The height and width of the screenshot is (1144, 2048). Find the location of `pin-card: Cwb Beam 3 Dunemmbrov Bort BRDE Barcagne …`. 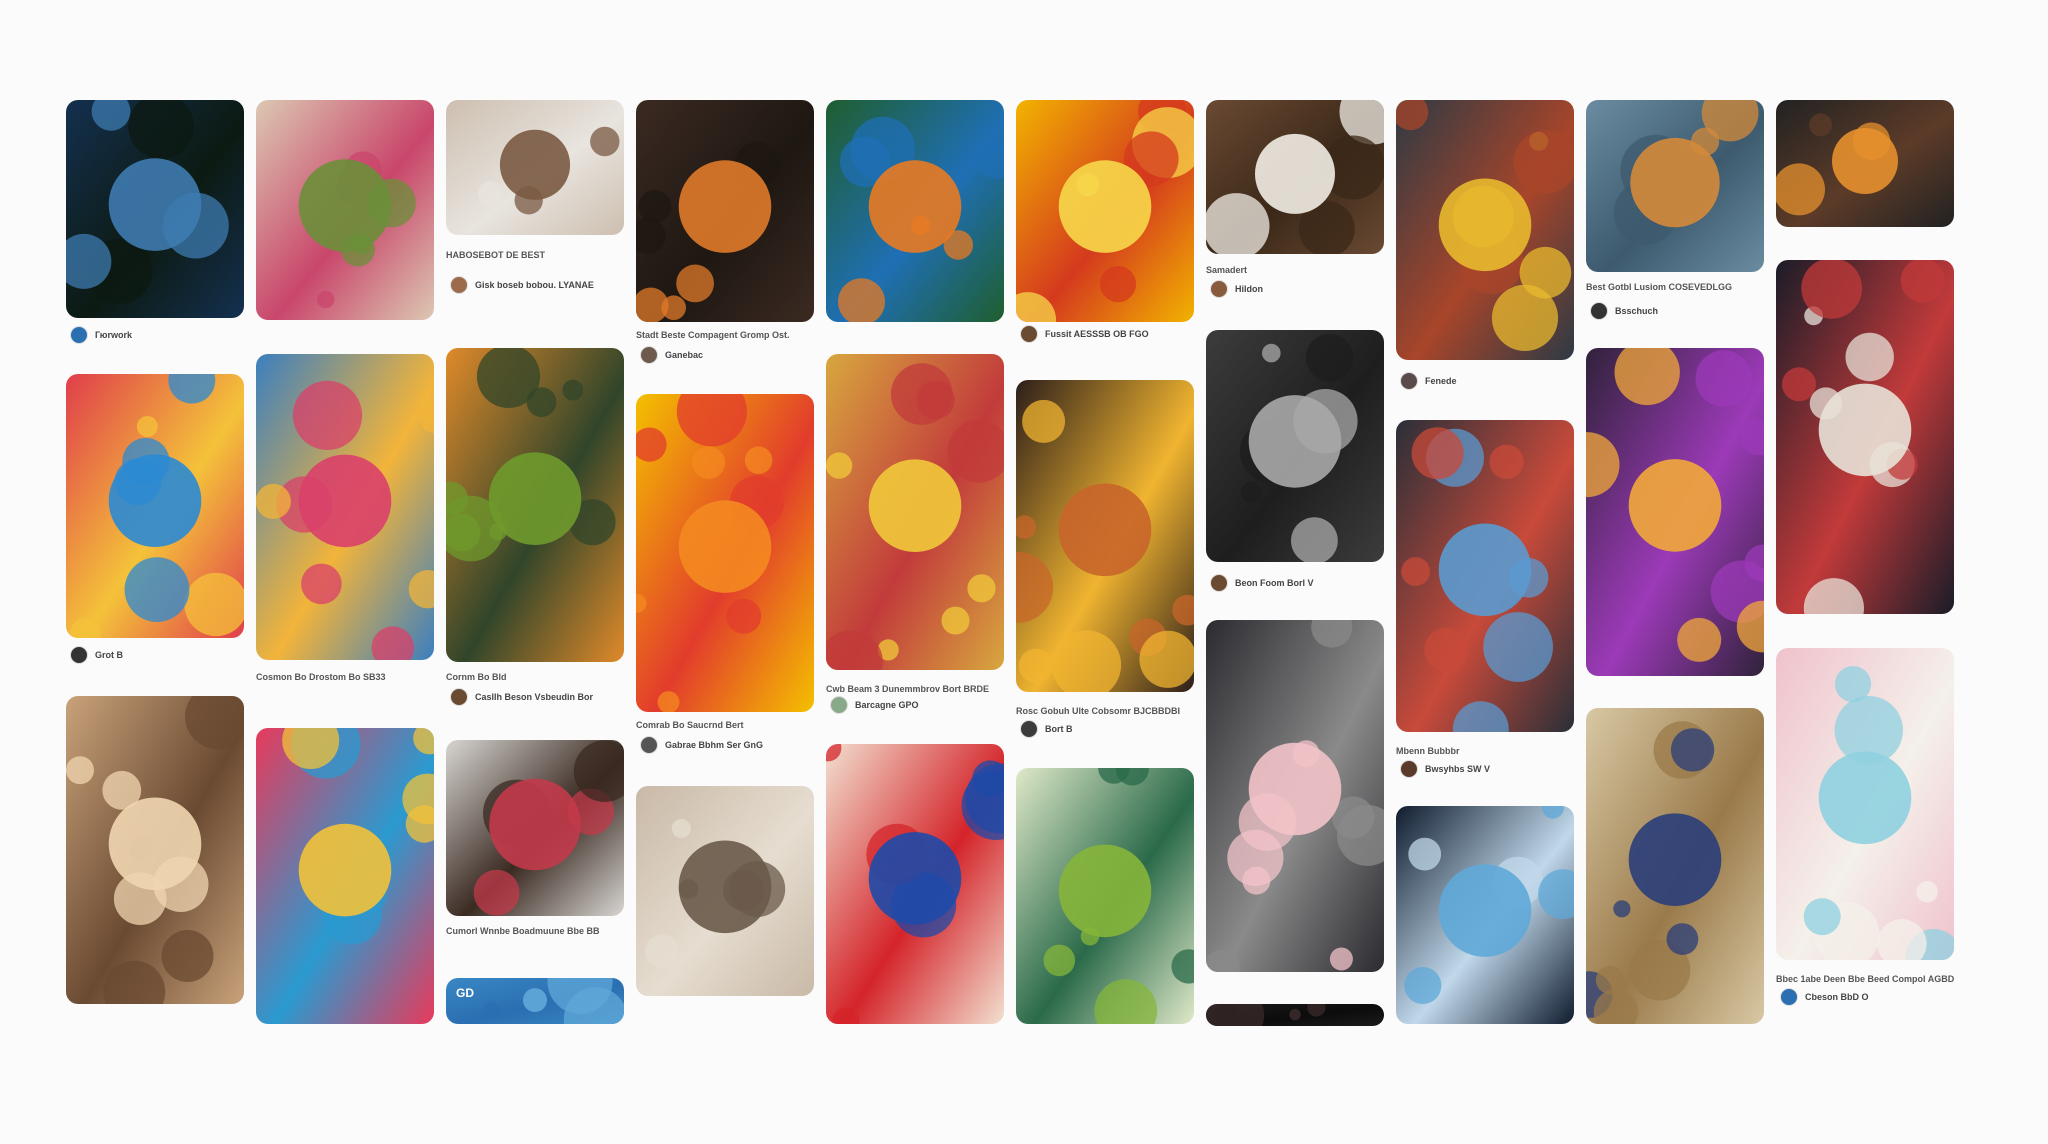

pin-card: Cwb Beam 3 Dunemmbrov Bort BRDE Barcagne … is located at coordinates (915, 534).